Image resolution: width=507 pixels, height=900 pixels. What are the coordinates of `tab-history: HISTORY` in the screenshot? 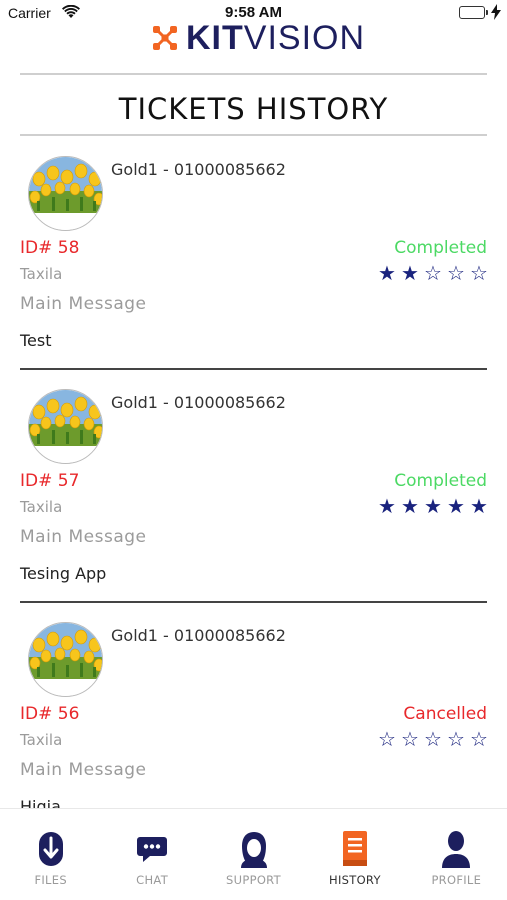 It's located at (354, 854).